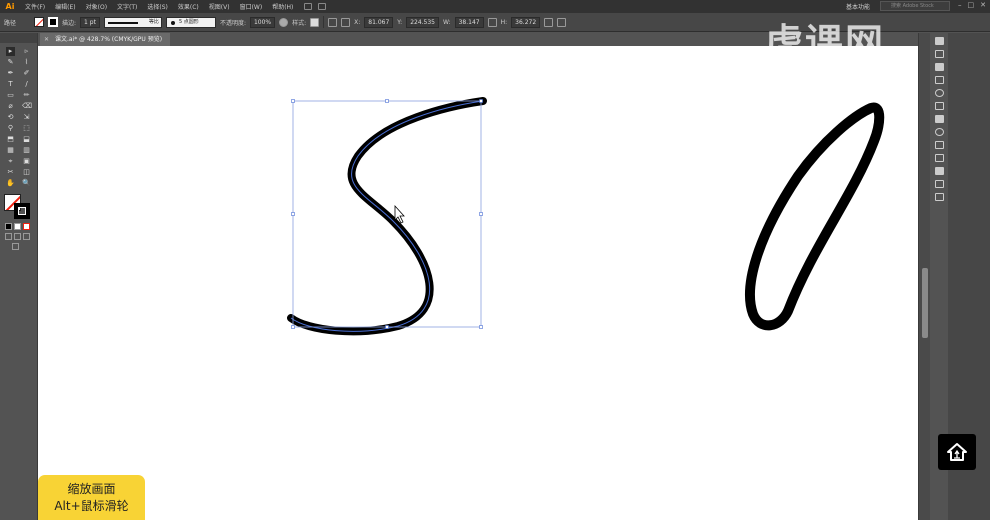  What do you see at coordinates (15, 246) in the screenshot?
I see `screen-mode-icon` at bounding box center [15, 246].